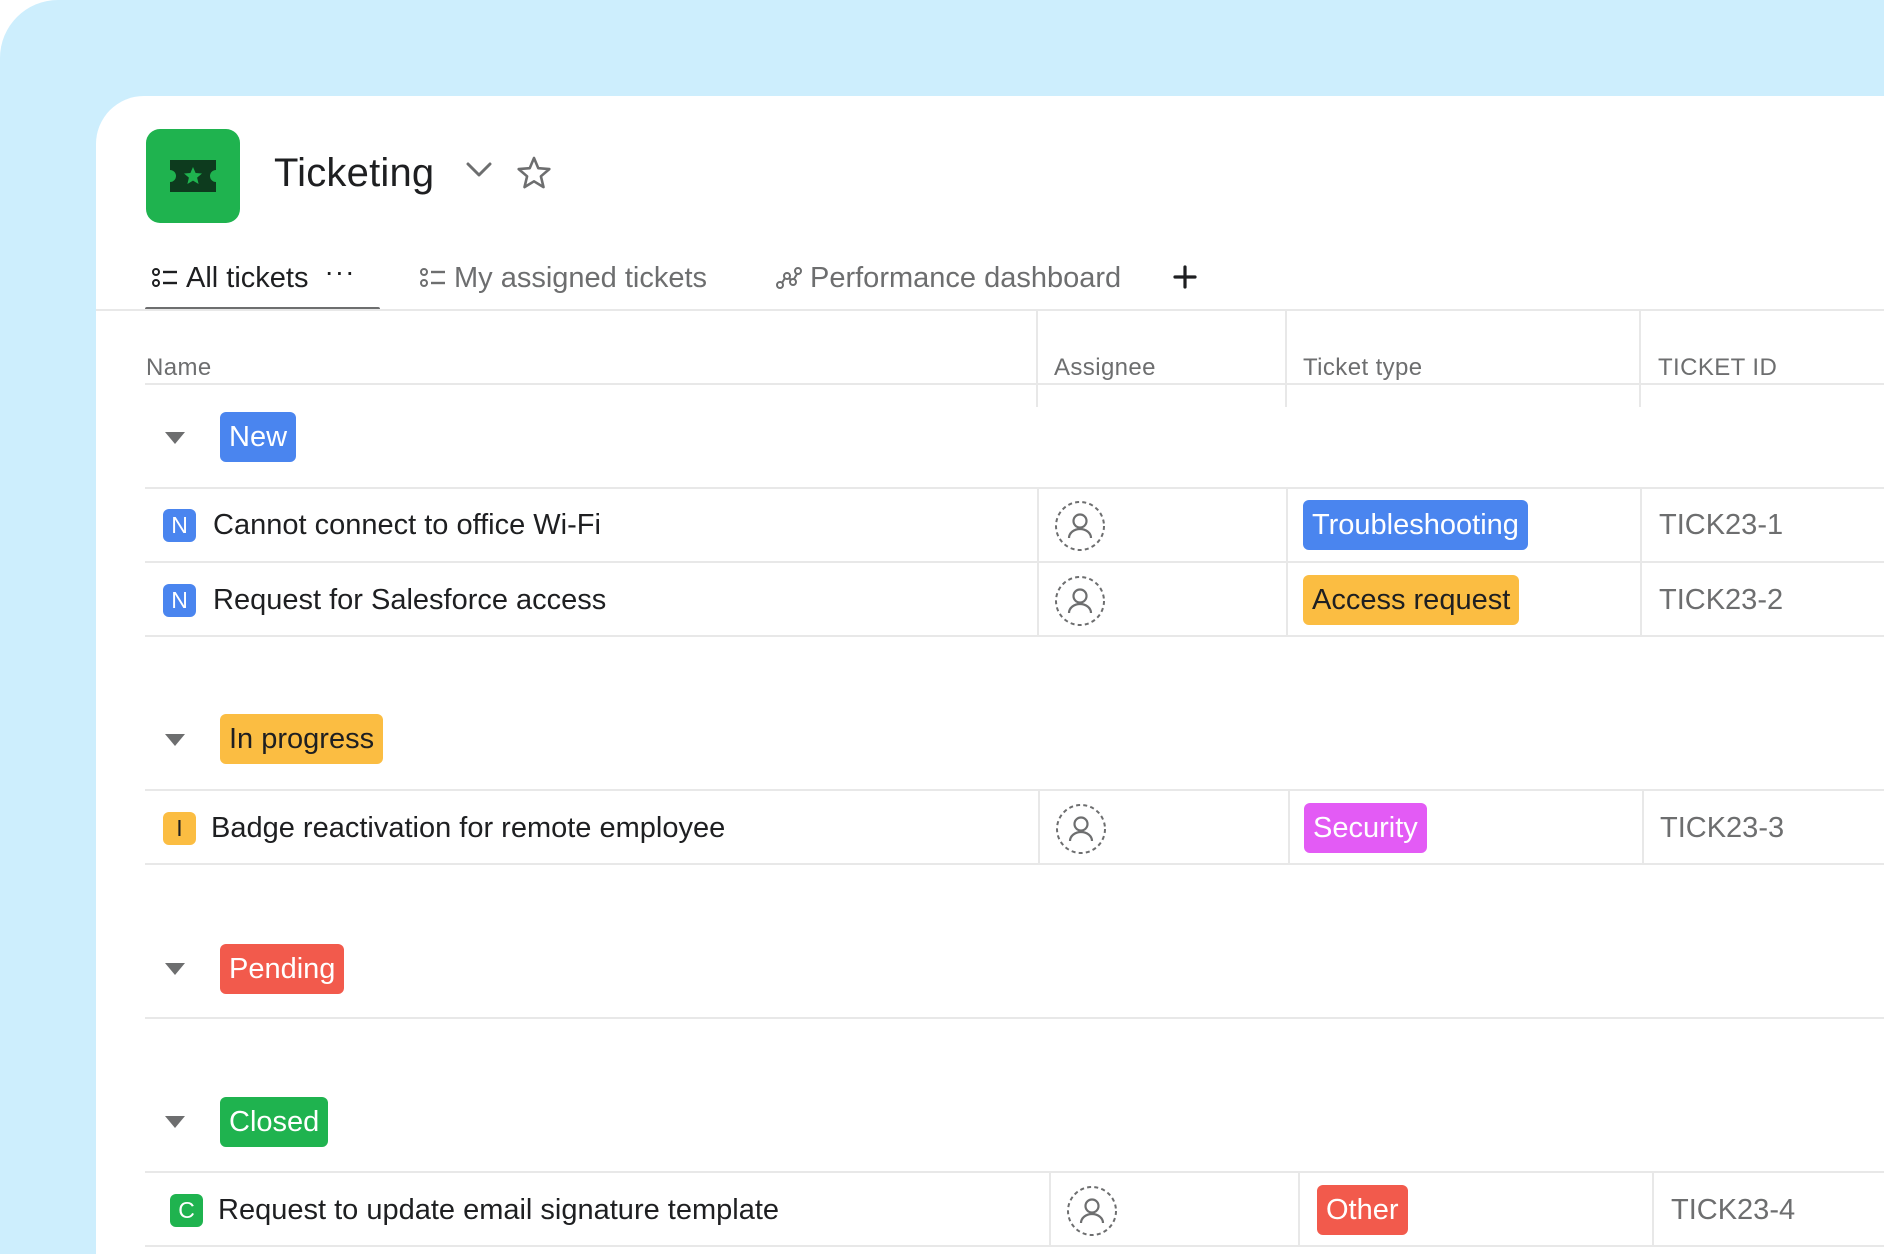  What do you see at coordinates (1733, 1210) in the screenshot?
I see `ticket-id: TICK23-4` at bounding box center [1733, 1210].